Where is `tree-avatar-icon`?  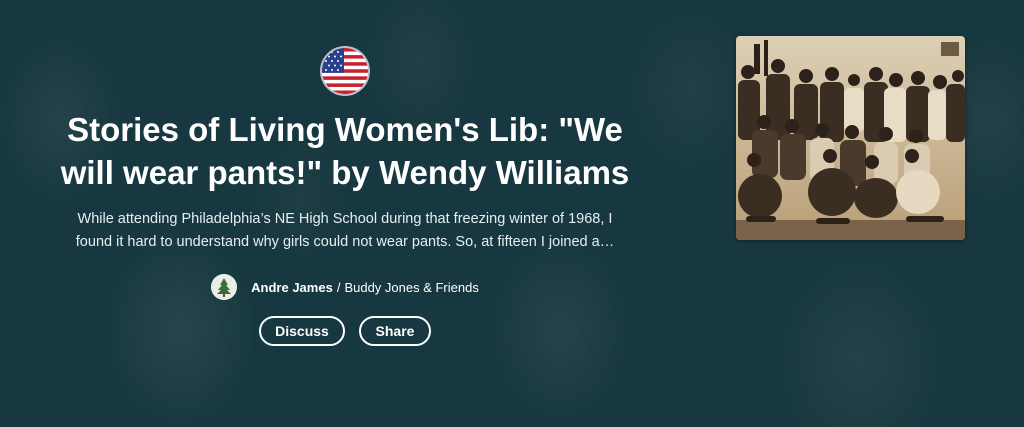 tree-avatar-icon is located at coordinates (224, 287).